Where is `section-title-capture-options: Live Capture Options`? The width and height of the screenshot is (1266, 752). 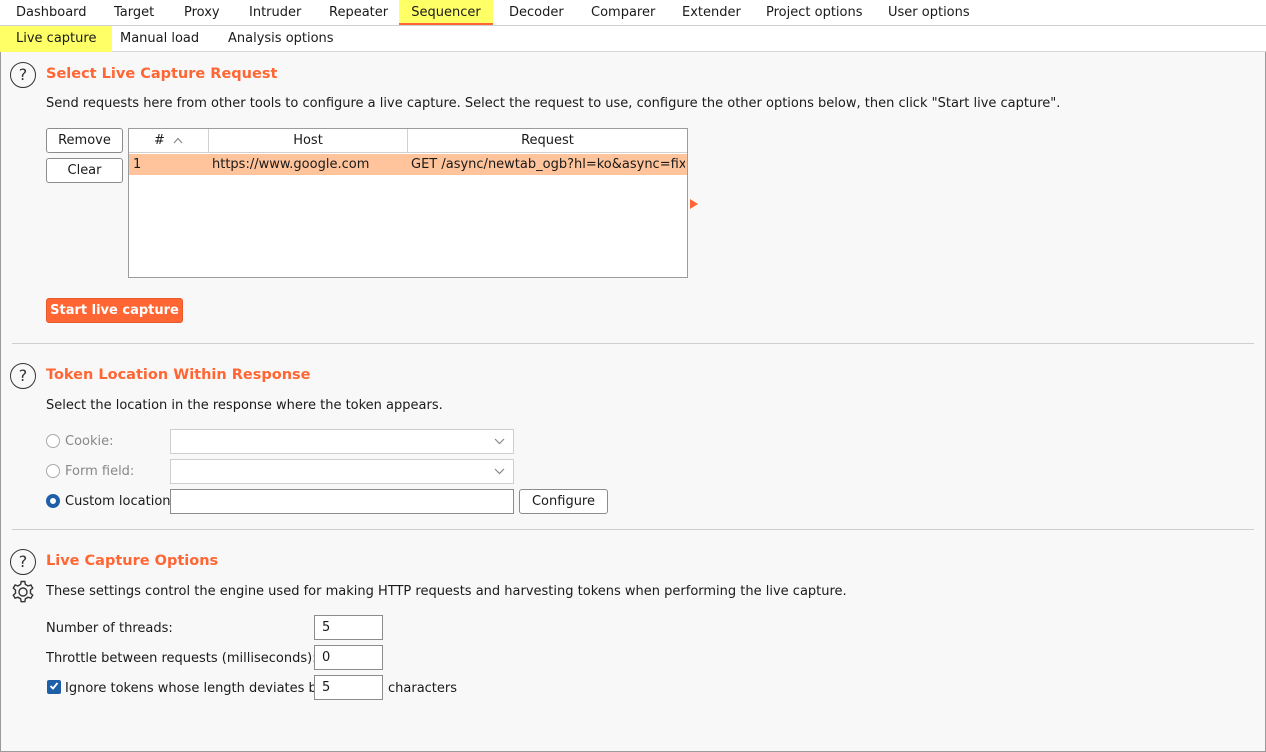 section-title-capture-options: Live Capture Options is located at coordinates (132, 561).